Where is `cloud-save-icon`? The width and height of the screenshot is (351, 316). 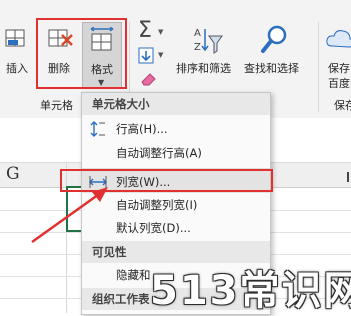 cloud-save-icon is located at coordinates (338, 39).